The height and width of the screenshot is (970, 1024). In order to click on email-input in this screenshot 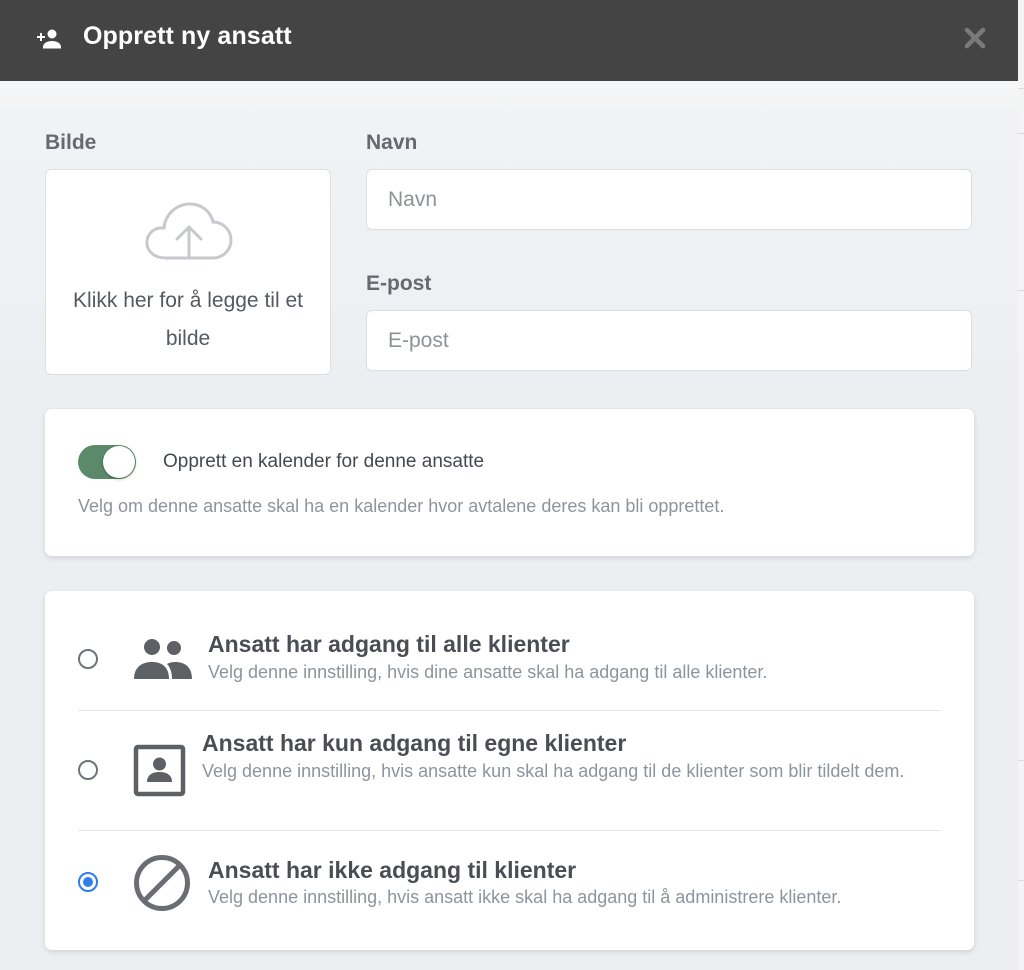, I will do `click(669, 340)`.